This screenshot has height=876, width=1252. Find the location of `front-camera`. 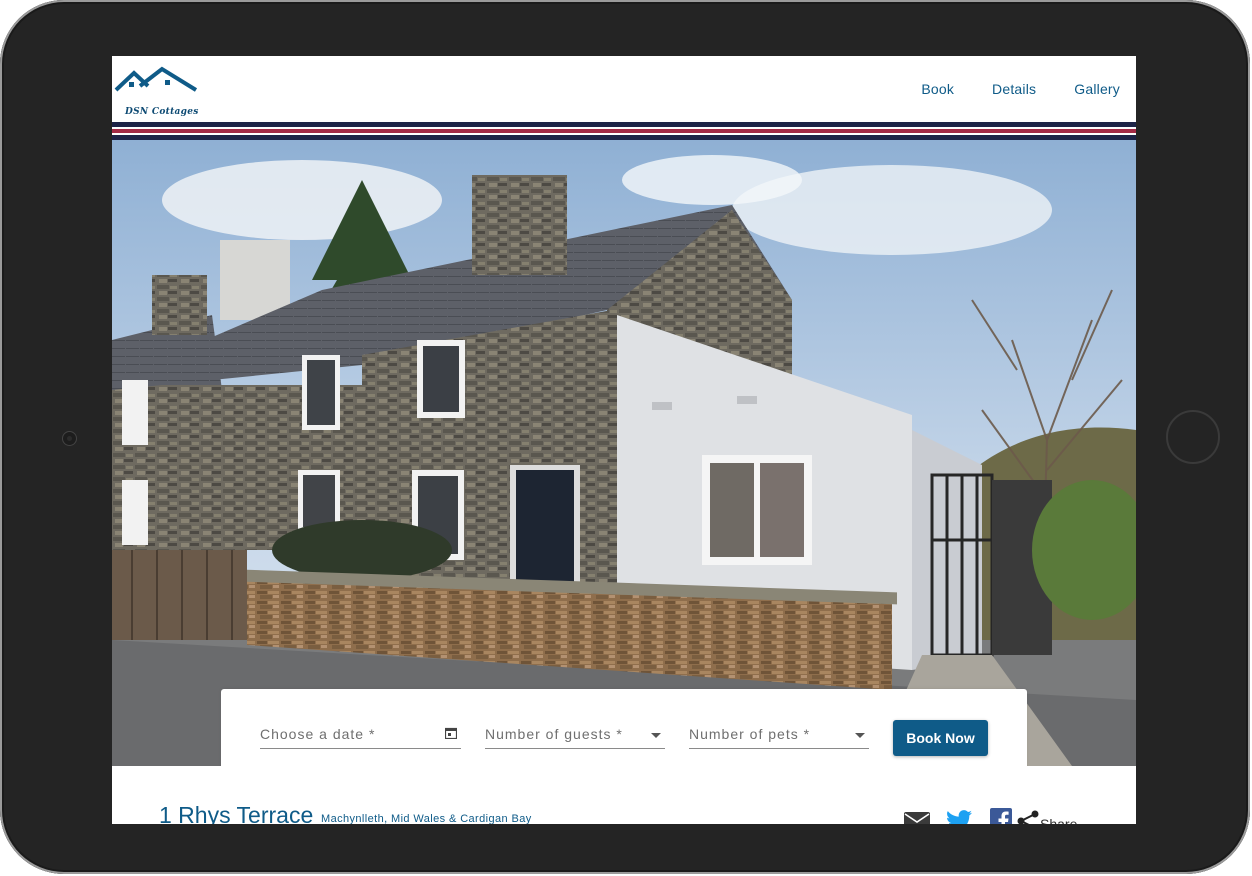

front-camera is located at coordinates (69, 438).